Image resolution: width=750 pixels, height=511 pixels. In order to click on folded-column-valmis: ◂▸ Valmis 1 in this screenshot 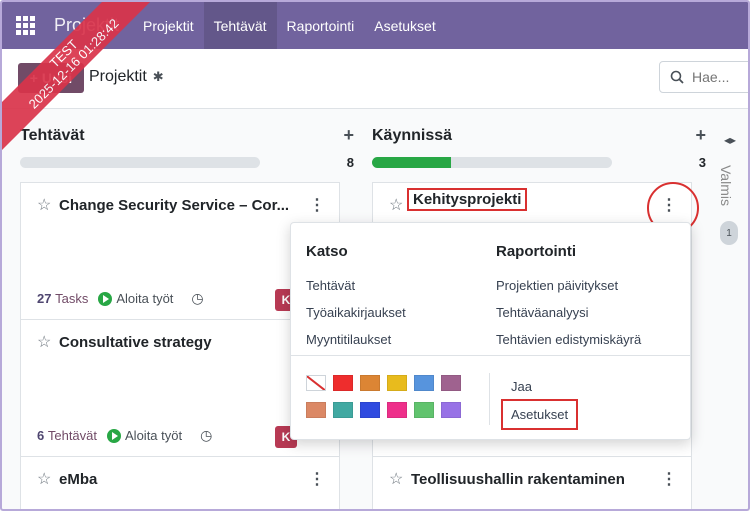, I will do `click(731, 309)`.